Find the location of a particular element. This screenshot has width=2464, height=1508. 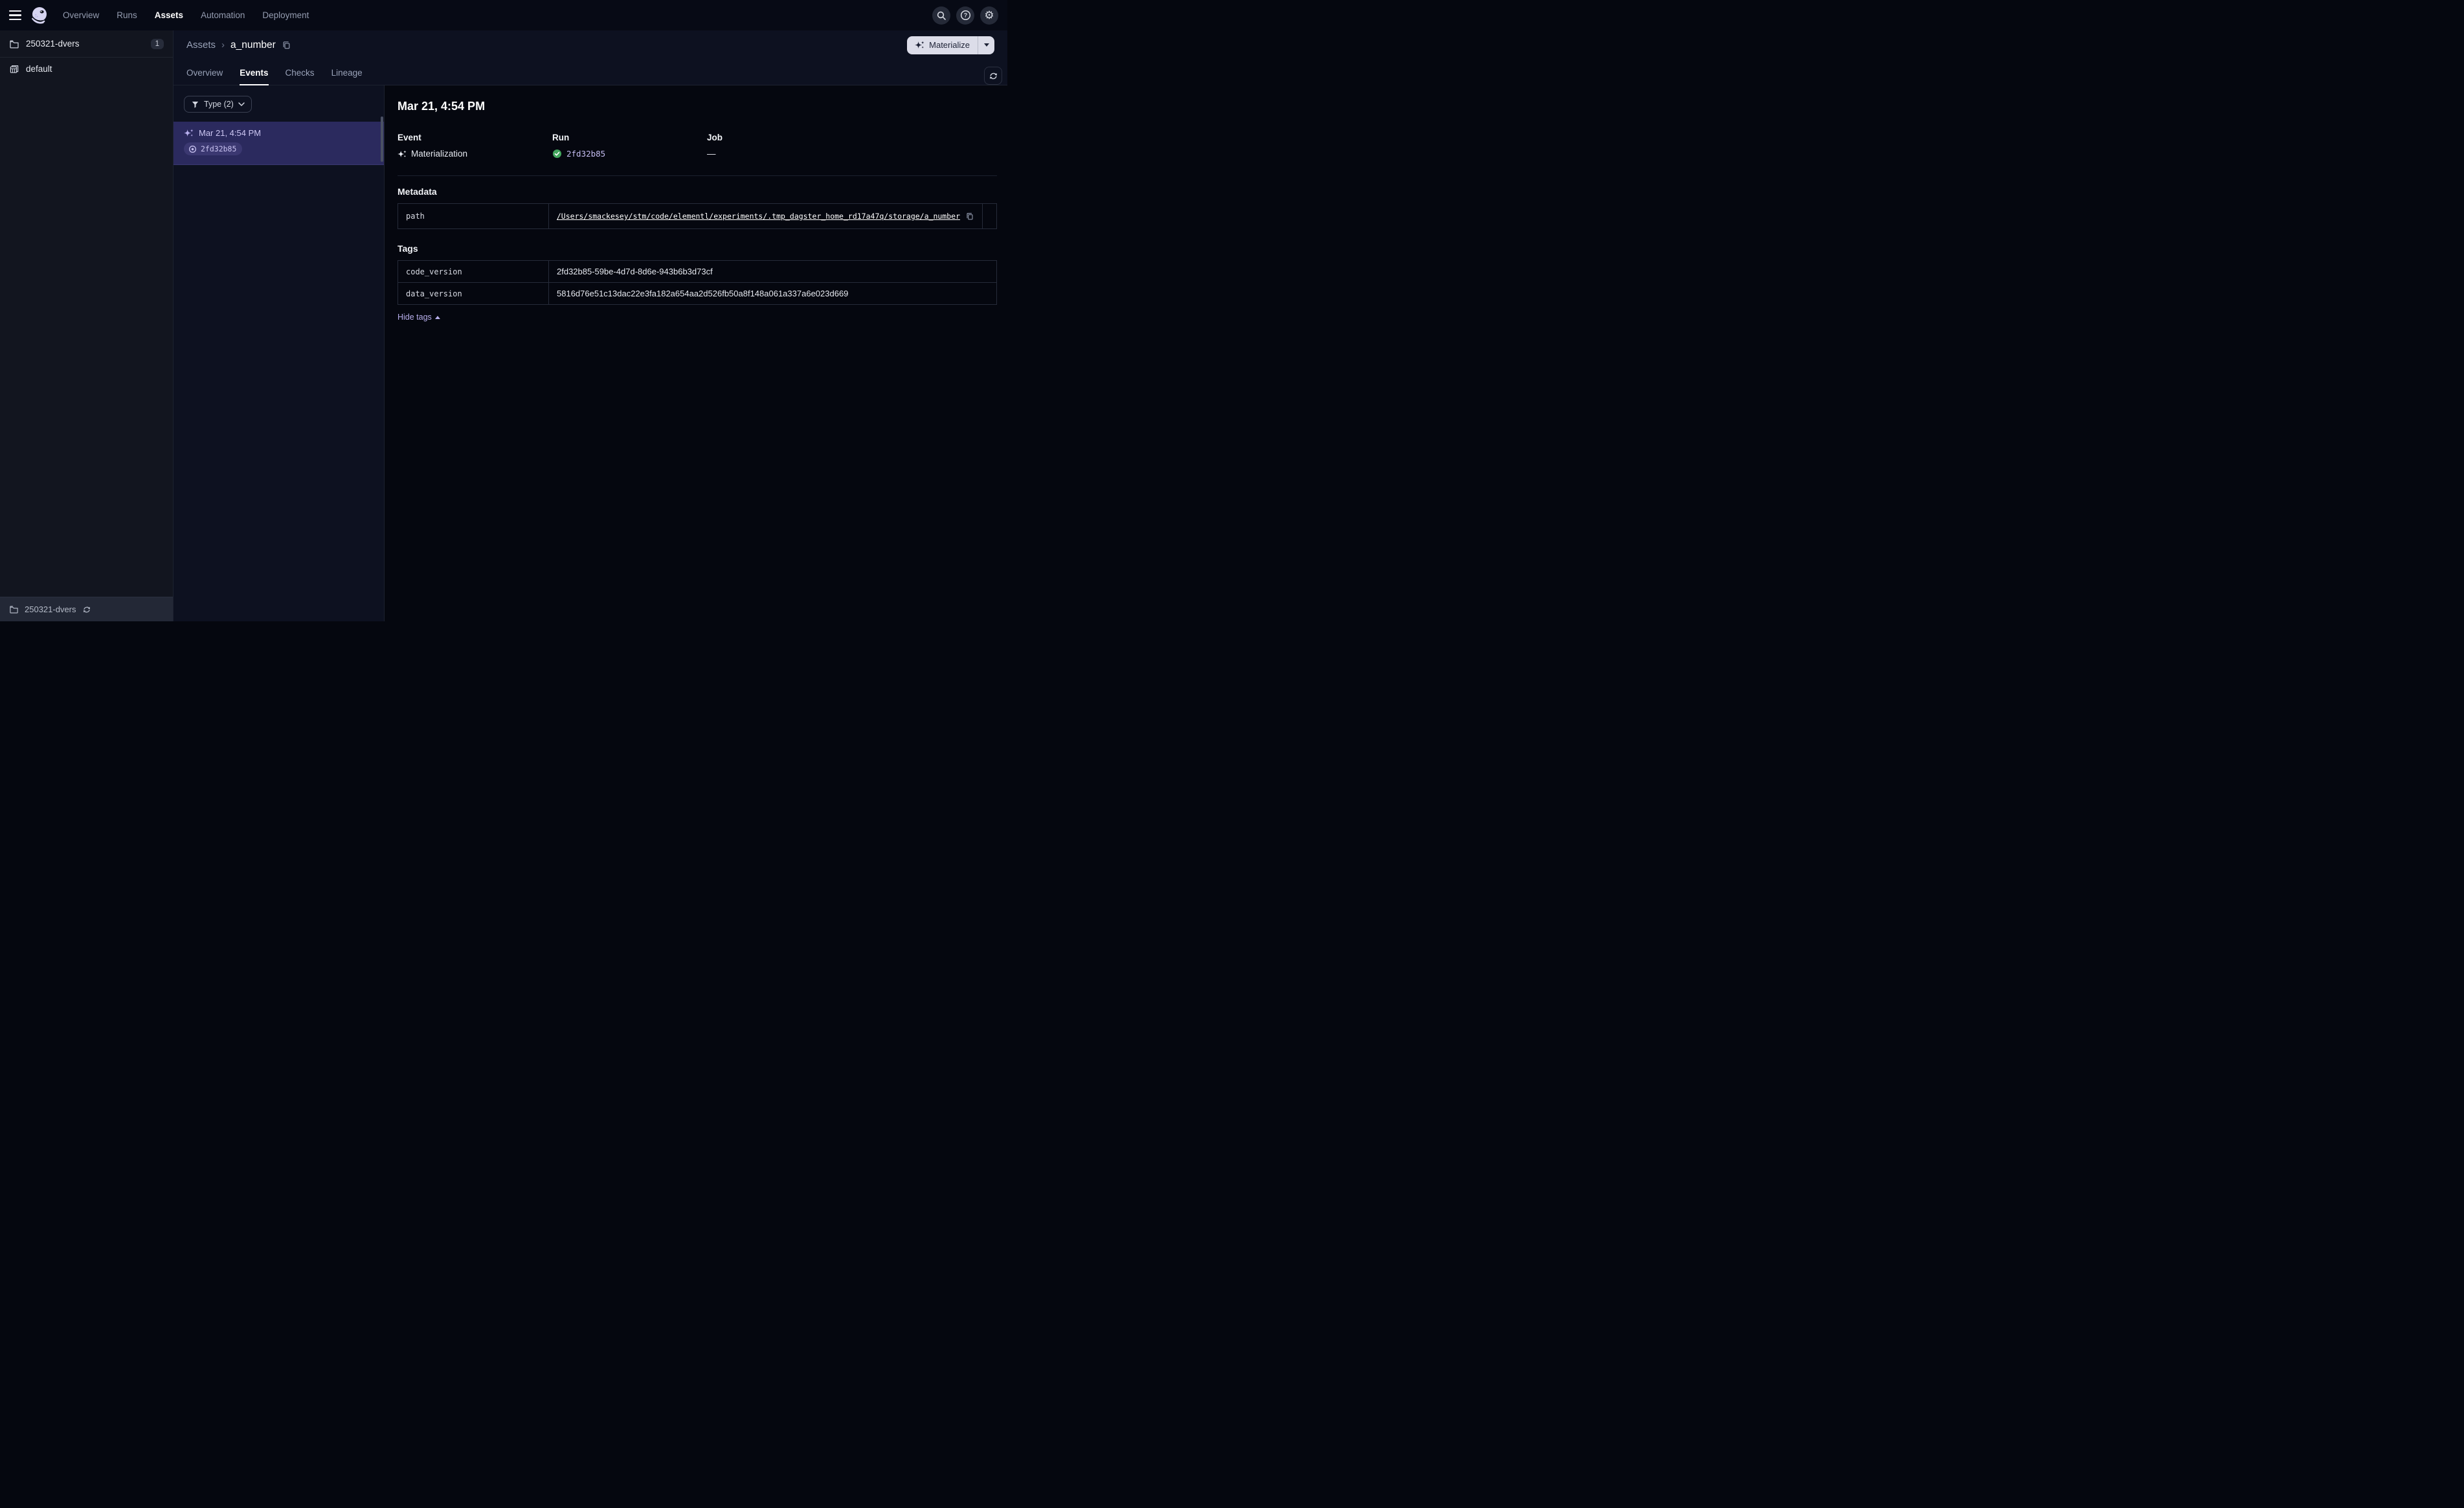

event-summary: Event Materialization Run 2fd32b85 Job — is located at coordinates (697, 146).